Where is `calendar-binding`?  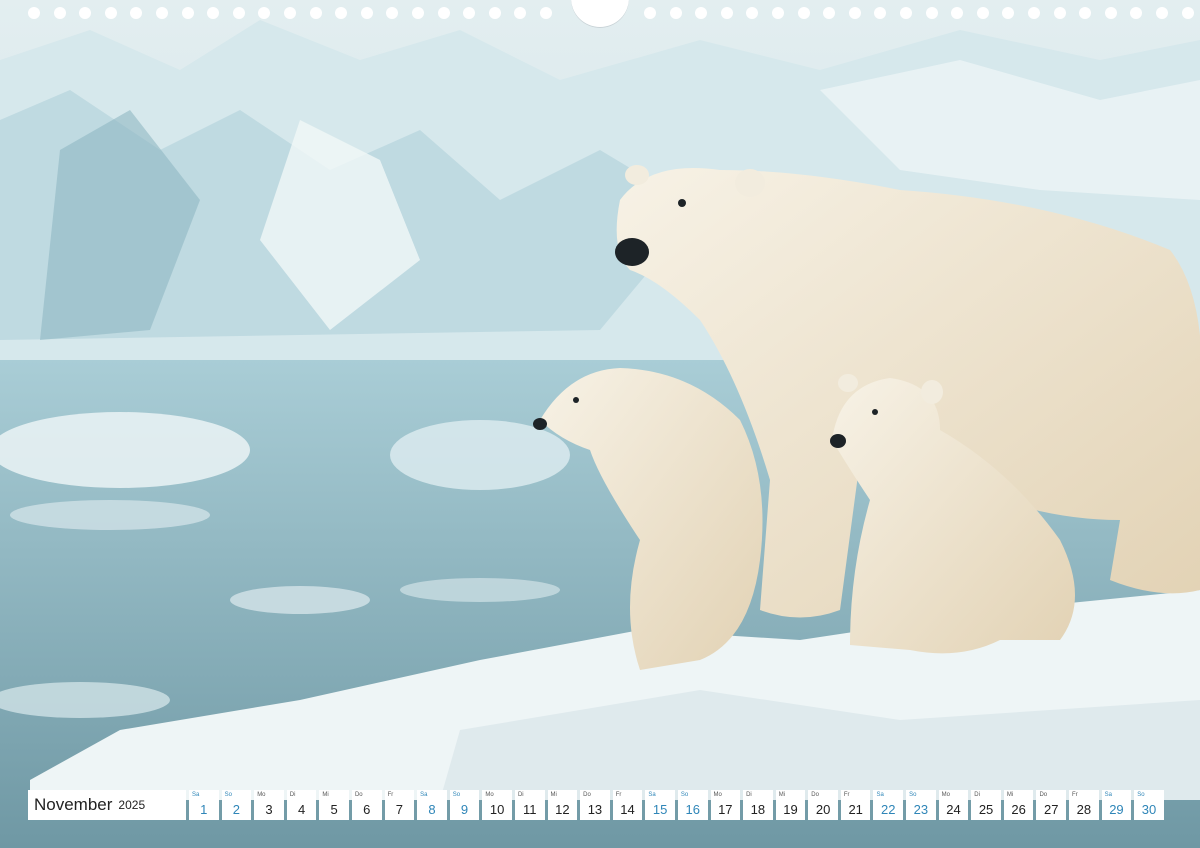
calendar-binding is located at coordinates (600, 14).